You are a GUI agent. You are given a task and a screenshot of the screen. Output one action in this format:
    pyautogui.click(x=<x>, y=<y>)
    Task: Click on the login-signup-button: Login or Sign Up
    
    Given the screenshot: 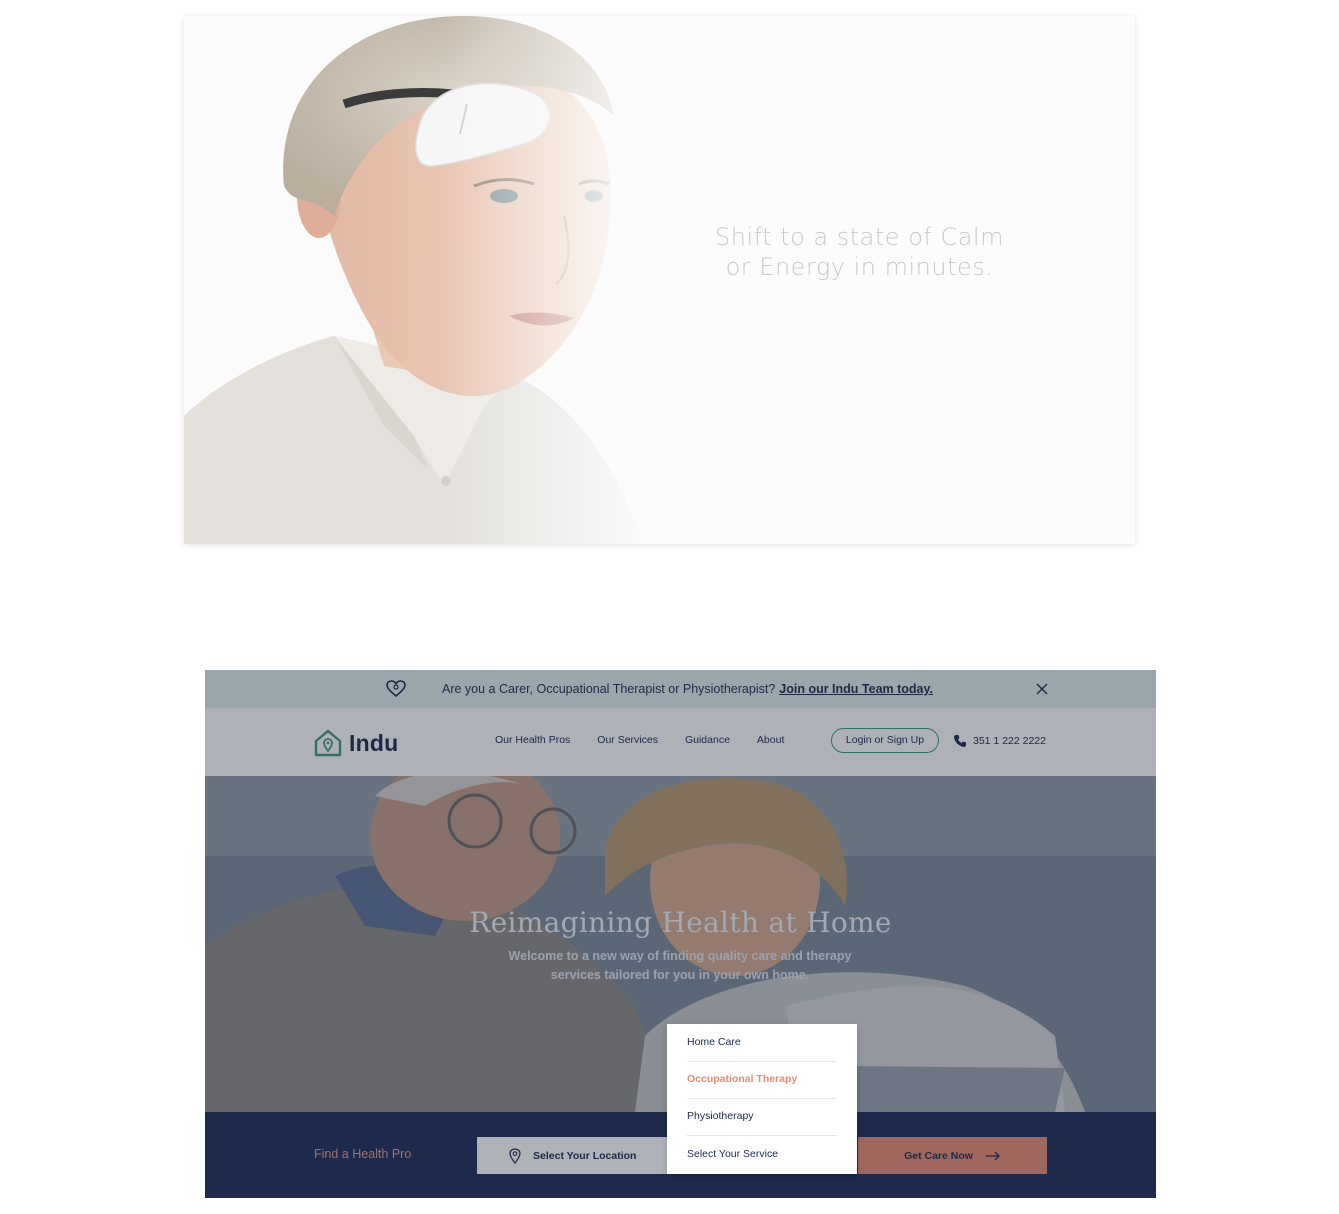 What is the action you would take?
    pyautogui.click(x=885, y=740)
    